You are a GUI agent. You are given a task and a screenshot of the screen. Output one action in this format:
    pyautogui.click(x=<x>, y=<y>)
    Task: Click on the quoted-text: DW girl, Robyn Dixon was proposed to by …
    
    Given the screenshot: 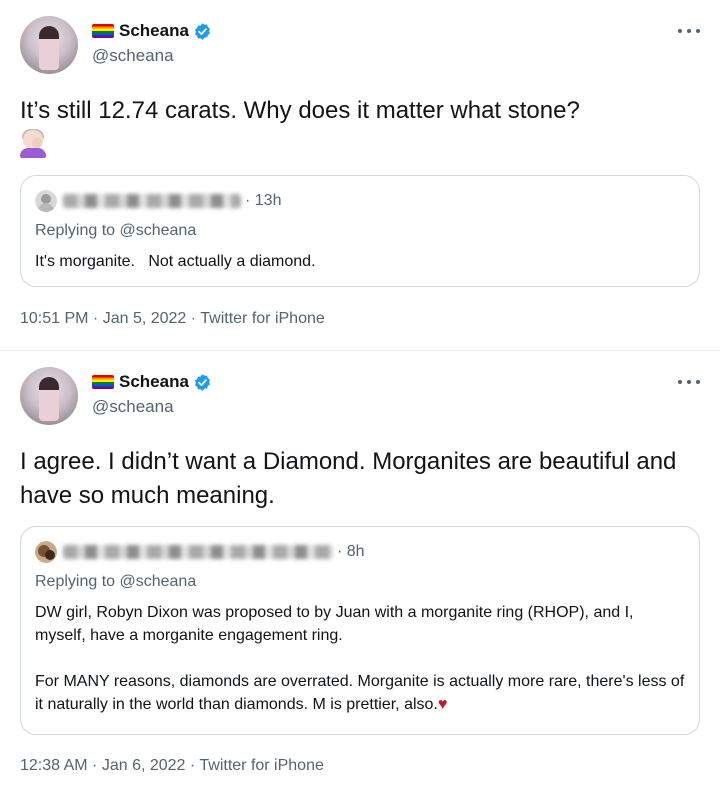 What is the action you would take?
    pyautogui.click(x=360, y=658)
    